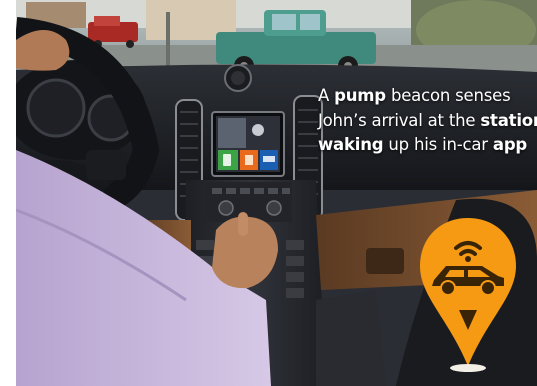  What do you see at coordinates (399, 120) in the screenshot?
I see `caption-text-segment: John’s arrival at the` at bounding box center [399, 120].